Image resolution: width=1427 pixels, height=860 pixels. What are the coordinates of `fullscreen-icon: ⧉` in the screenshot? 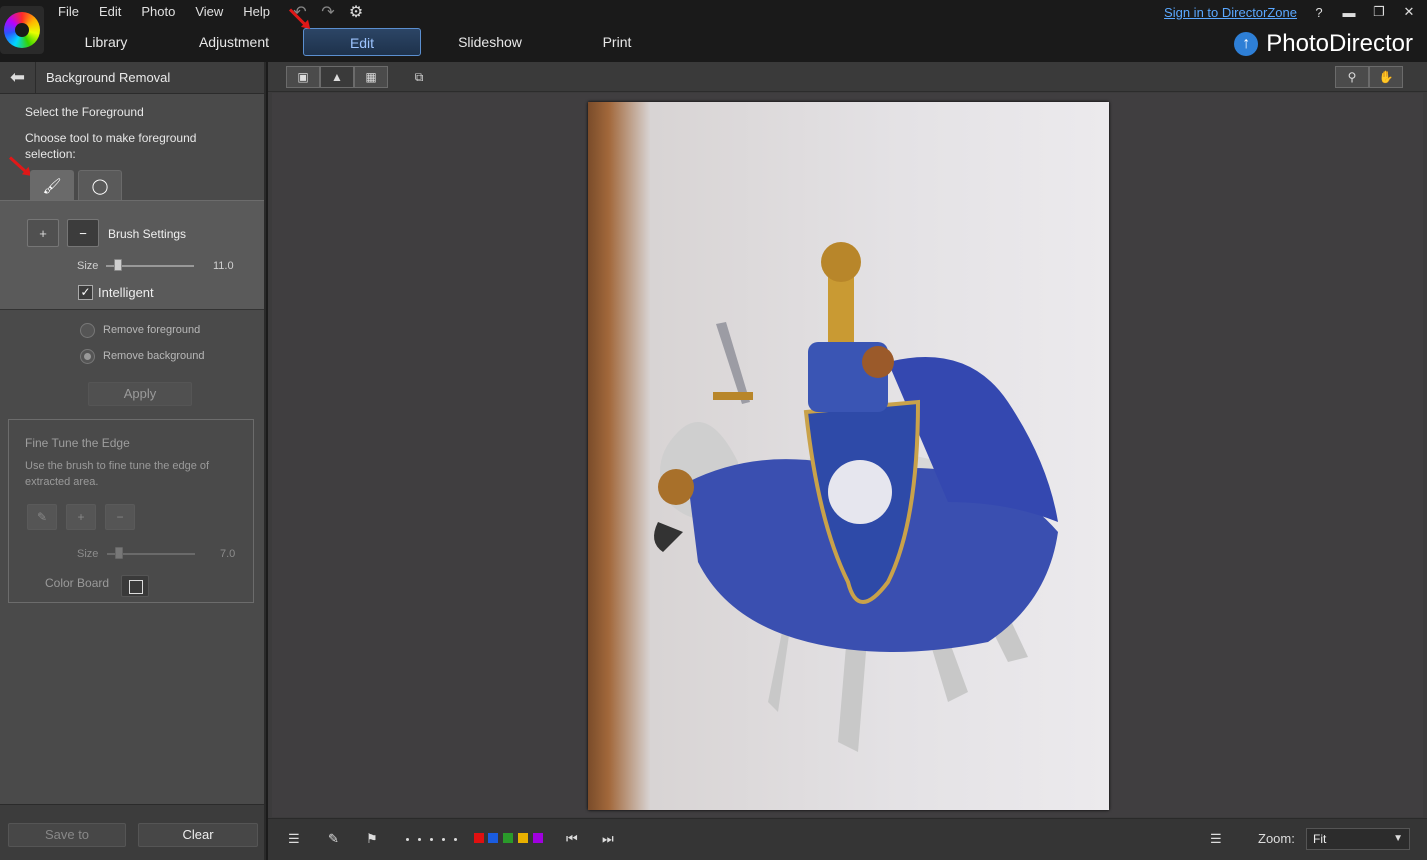 It's located at (419, 77).